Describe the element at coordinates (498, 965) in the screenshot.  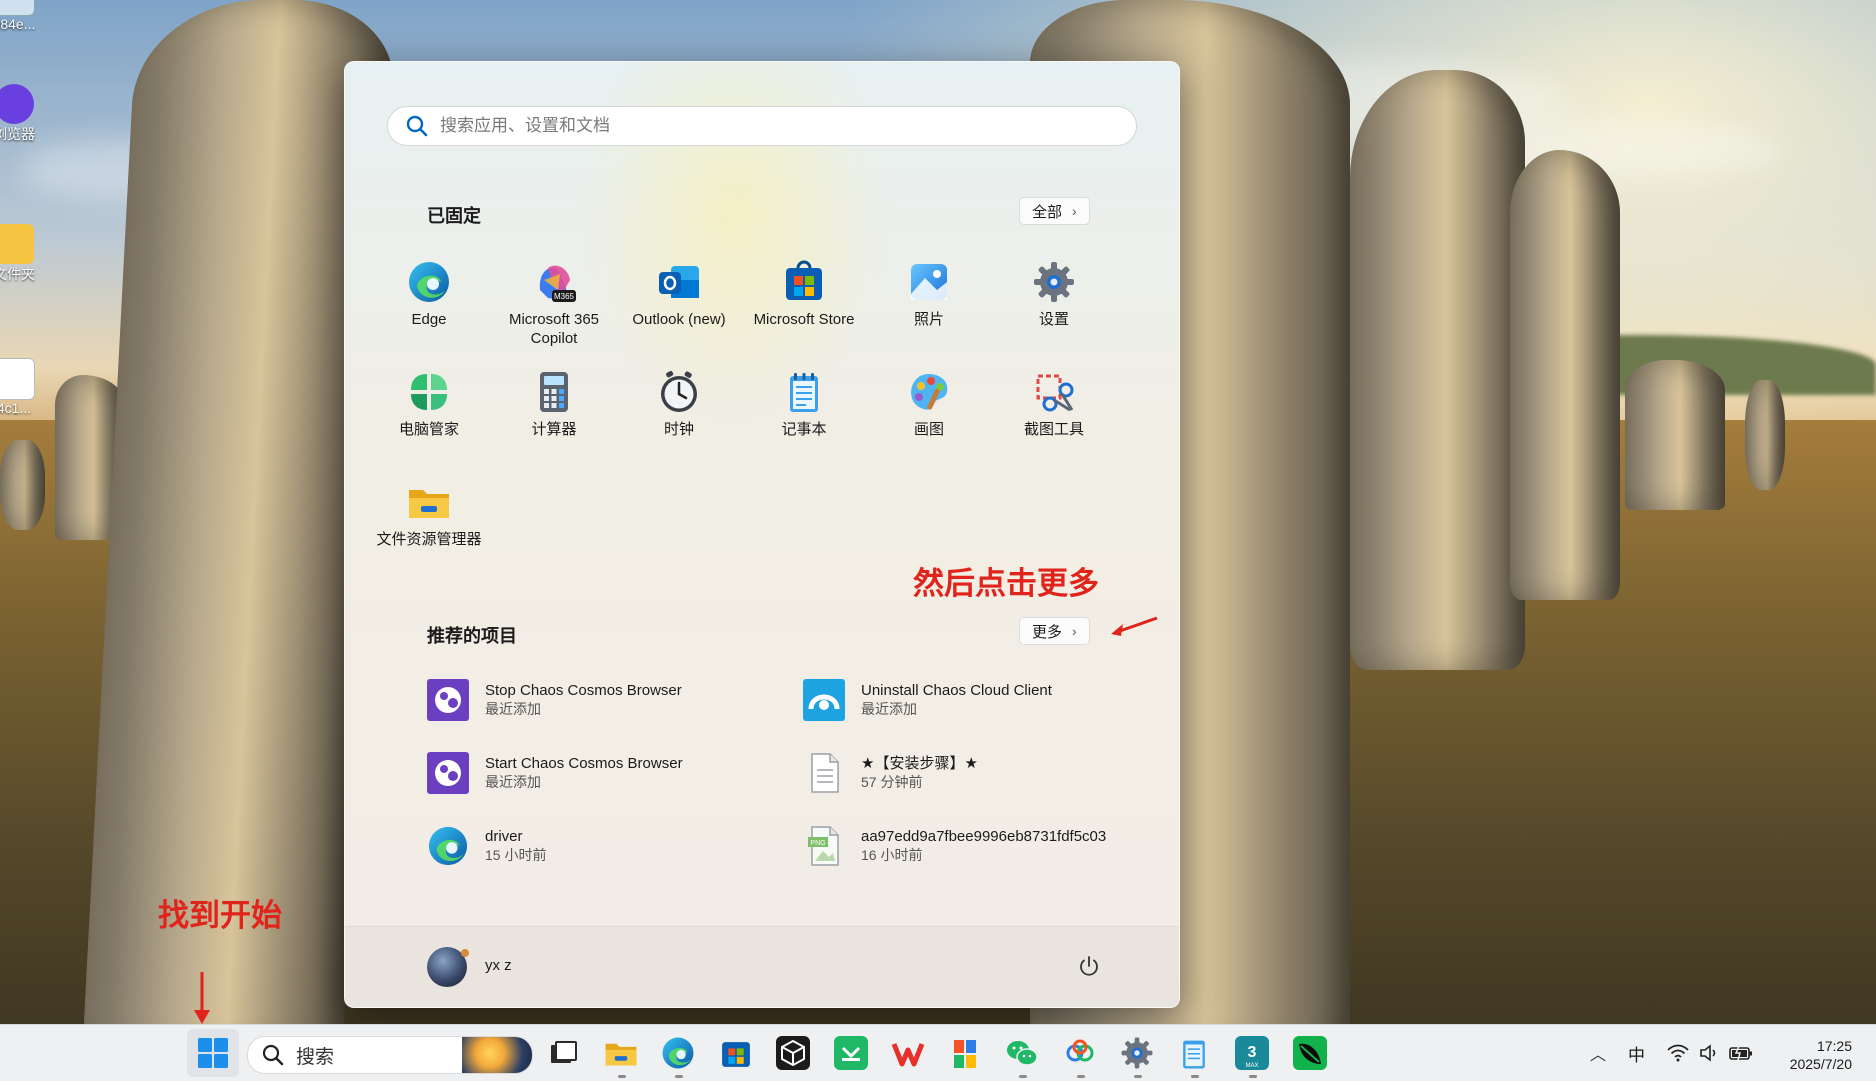
I see `user-name: yx z` at that location.